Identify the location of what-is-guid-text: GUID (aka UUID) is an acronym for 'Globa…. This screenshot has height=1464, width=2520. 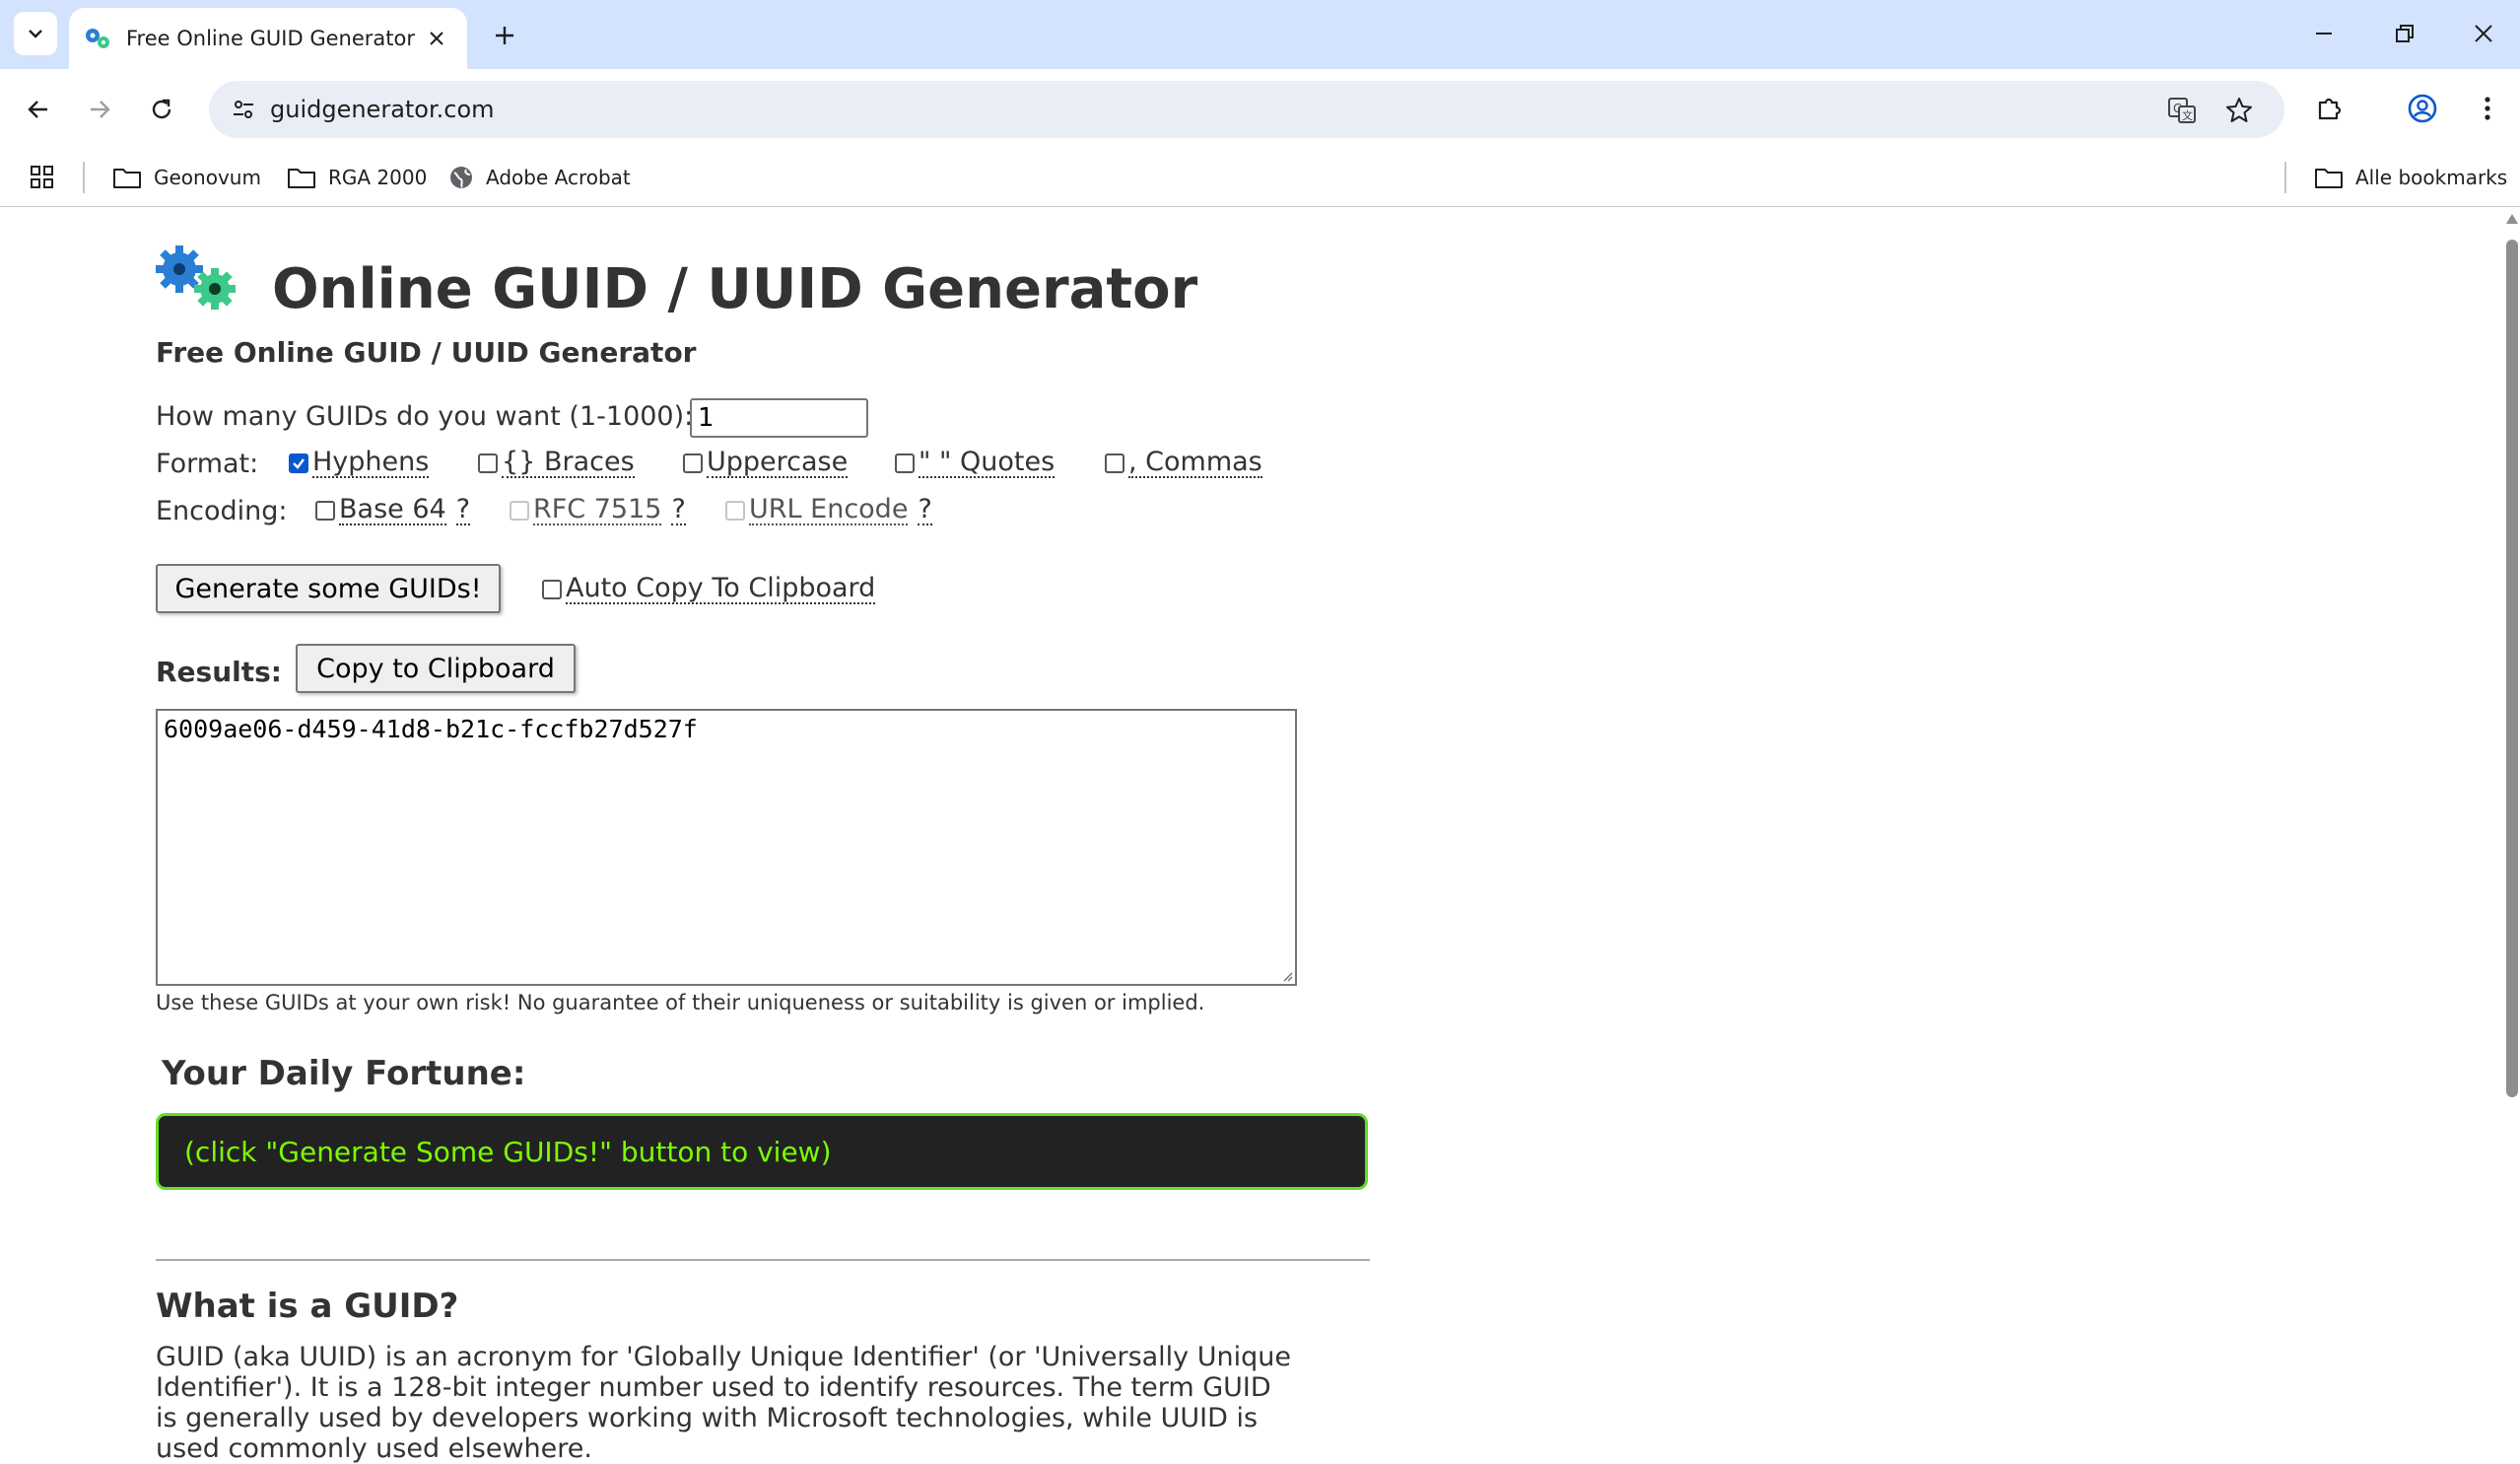
(723, 1403).